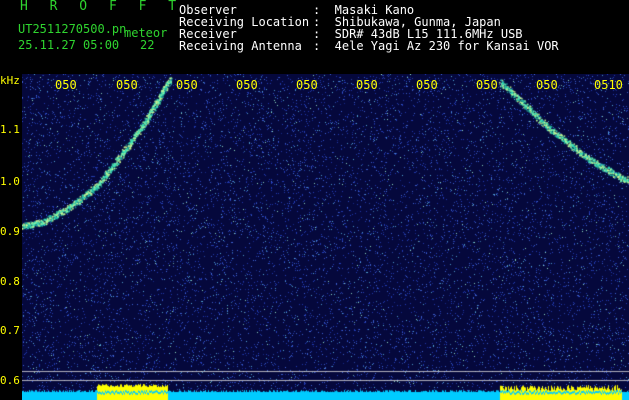  Describe the element at coordinates (102, 7) in the screenshot. I see `app-title: H R O F F T` at that location.